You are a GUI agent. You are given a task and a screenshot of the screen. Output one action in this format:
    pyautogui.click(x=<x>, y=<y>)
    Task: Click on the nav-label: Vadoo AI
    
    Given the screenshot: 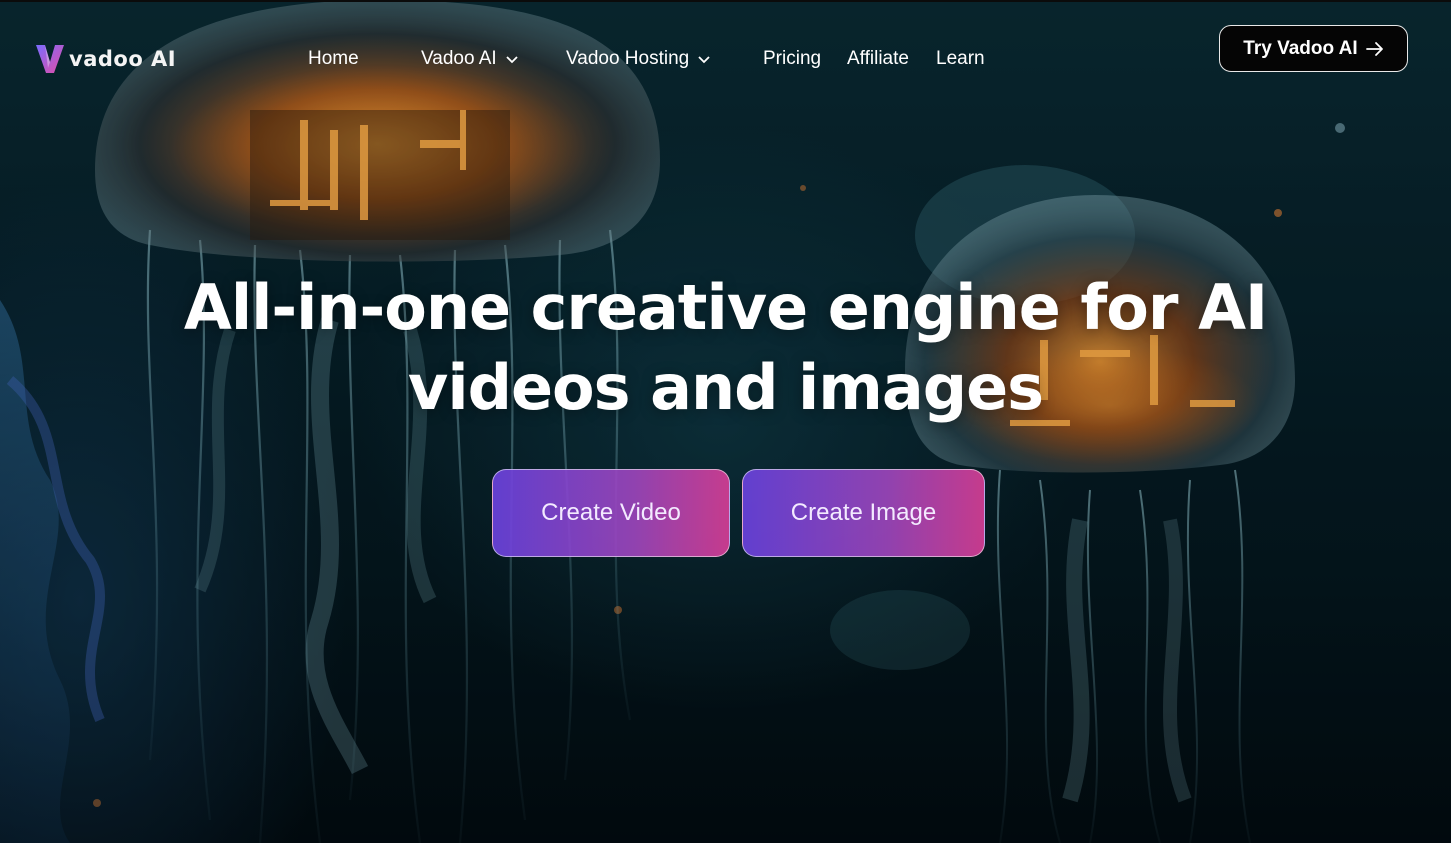 What is the action you would take?
    pyautogui.click(x=459, y=58)
    